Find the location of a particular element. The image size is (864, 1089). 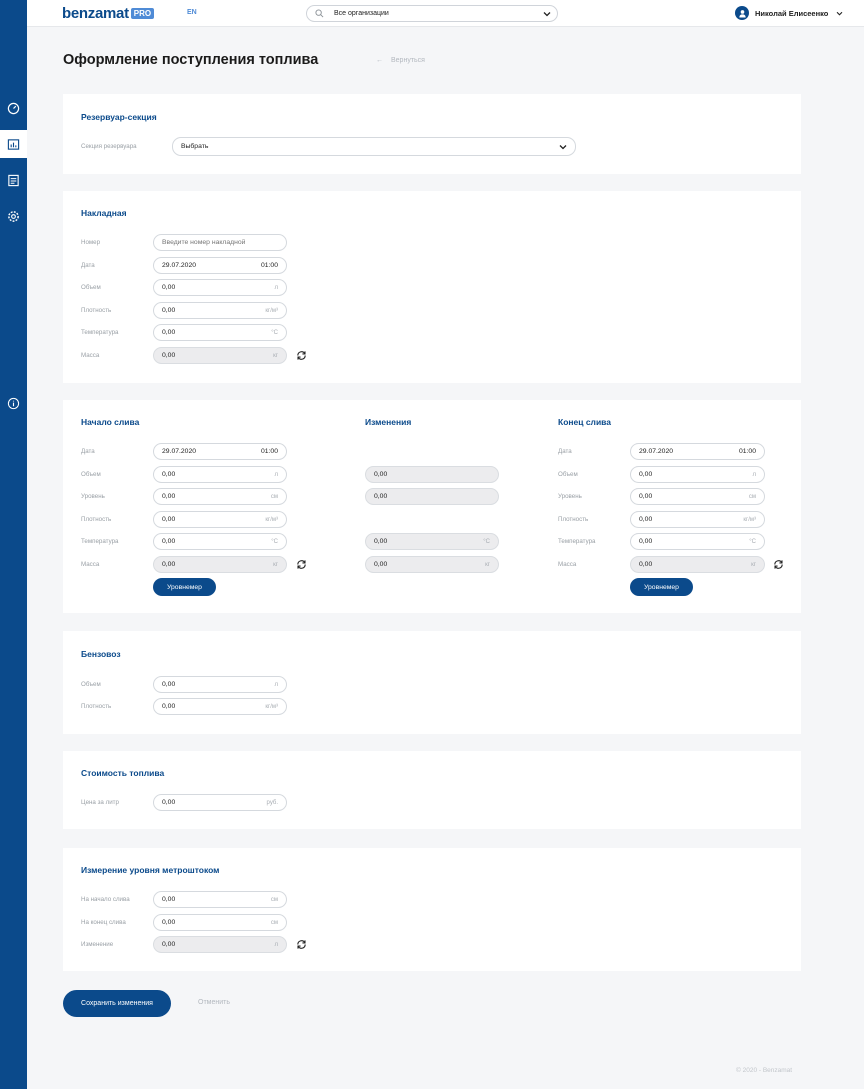

reservoir-section-label: Секция резервуара is located at coordinates (109, 146).